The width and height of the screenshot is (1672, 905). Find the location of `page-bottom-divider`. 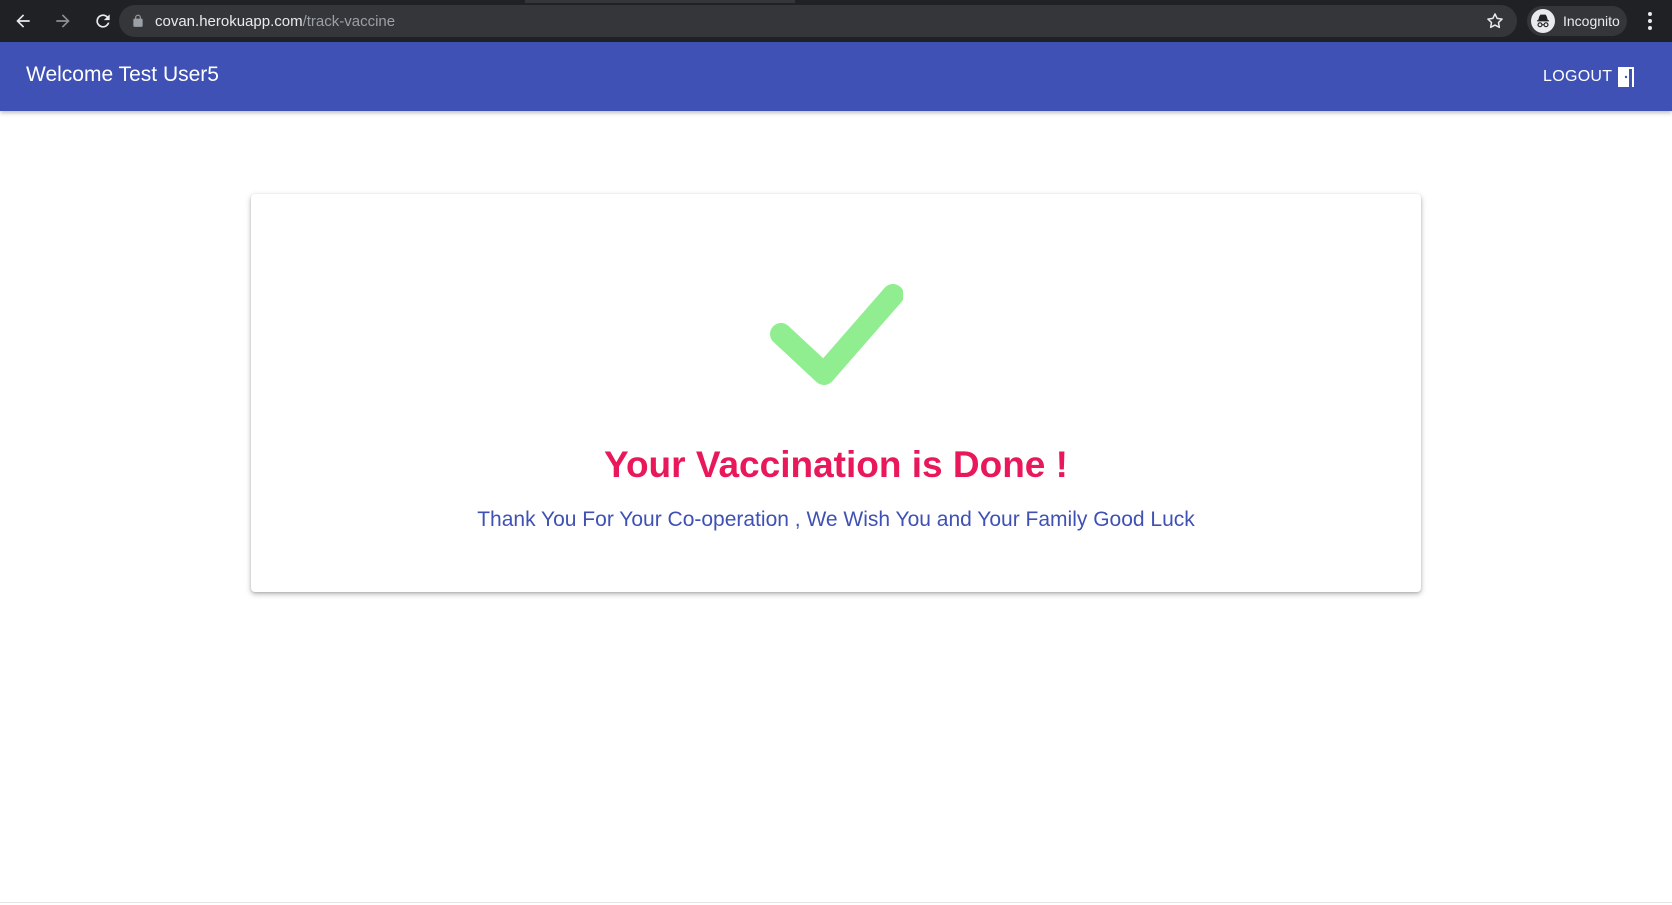

page-bottom-divider is located at coordinates (836, 902).